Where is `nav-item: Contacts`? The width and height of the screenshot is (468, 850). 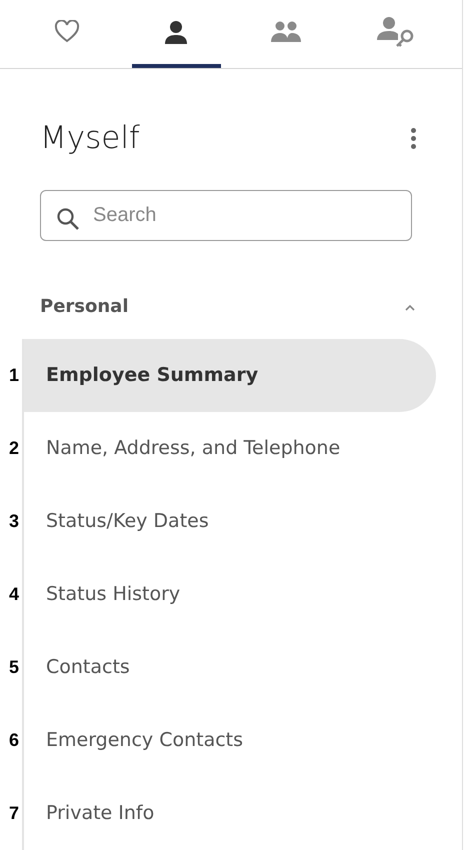
nav-item: Contacts is located at coordinates (229, 667).